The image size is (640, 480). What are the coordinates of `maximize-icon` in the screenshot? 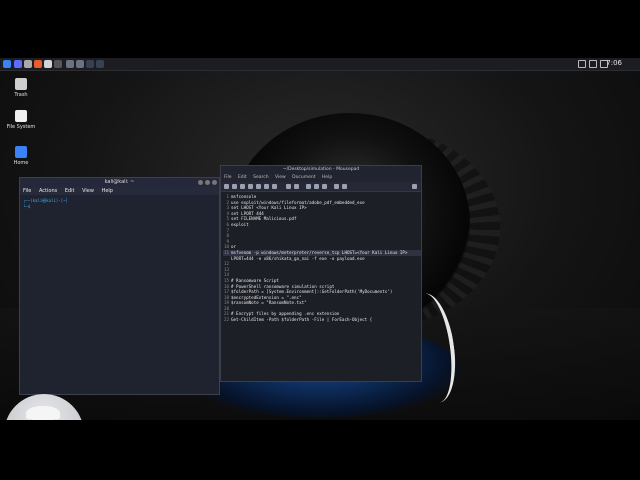 It's located at (207, 182).